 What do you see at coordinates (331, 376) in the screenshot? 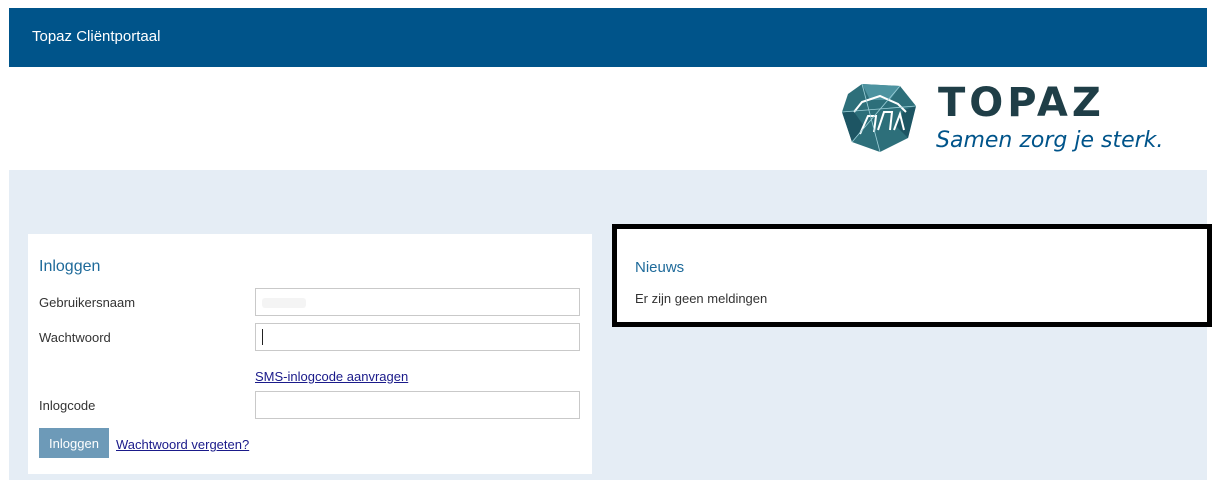
I see `sms-code-request-link: SMS-inlogcode aanvragen` at bounding box center [331, 376].